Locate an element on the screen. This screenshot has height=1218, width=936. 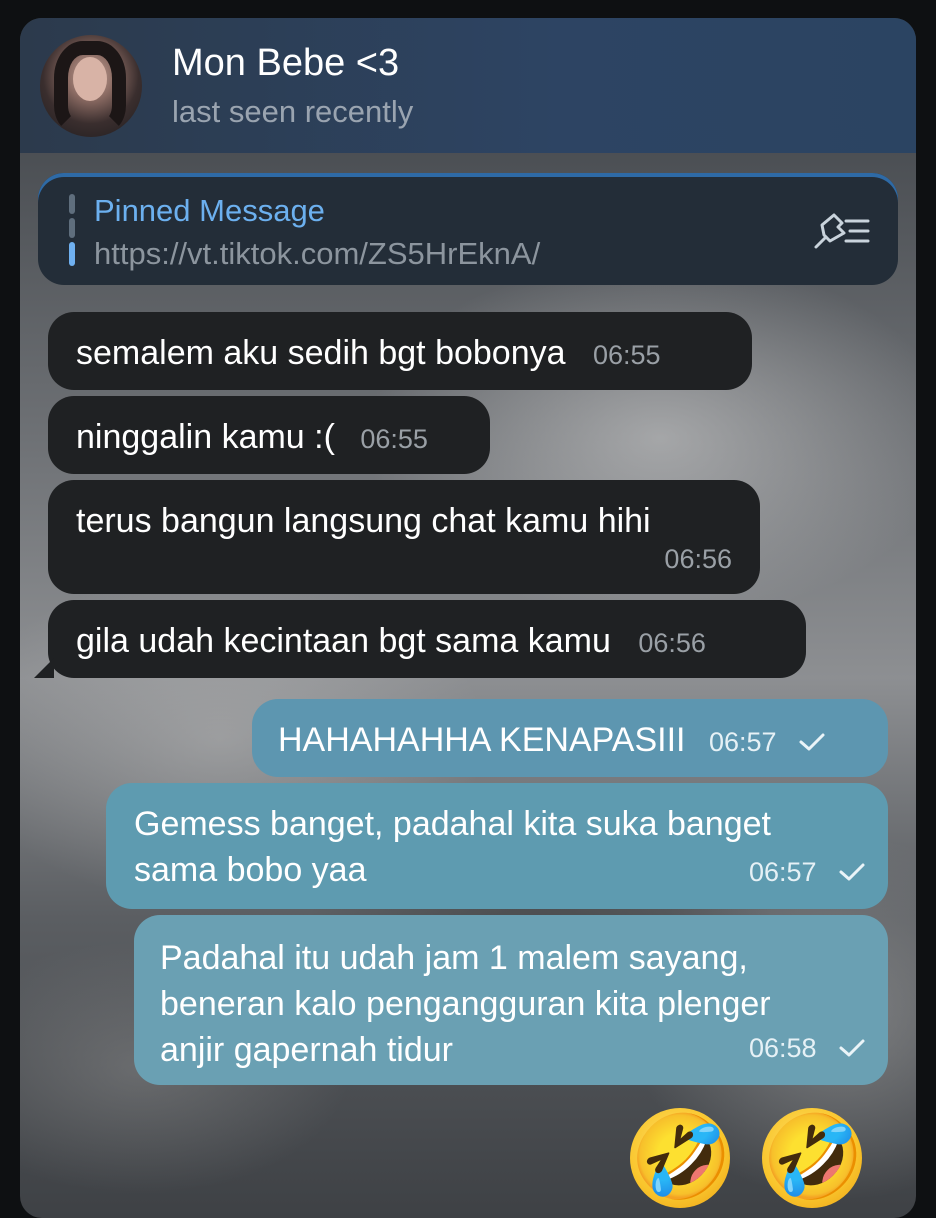
message-time: 06:58 is located at coordinates (782, 1048).